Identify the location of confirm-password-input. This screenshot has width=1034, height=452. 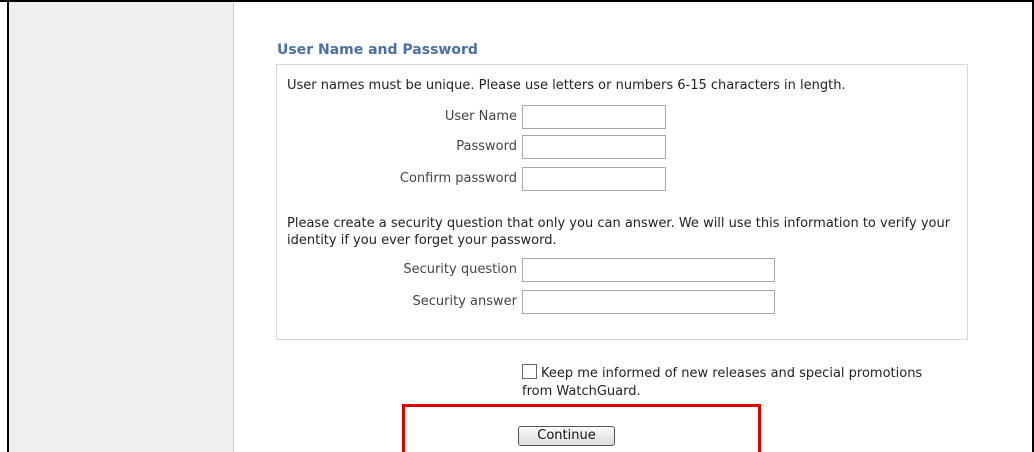
(594, 179).